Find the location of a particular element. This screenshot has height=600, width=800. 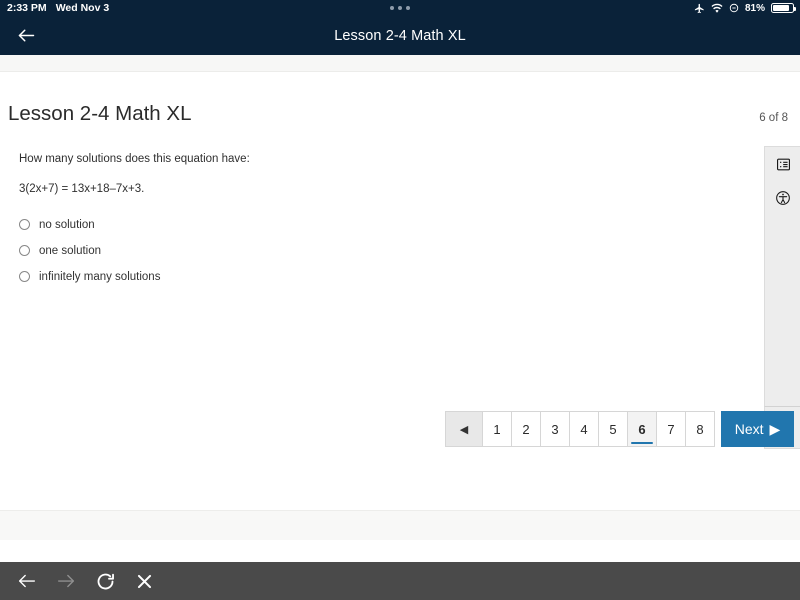

answer-choice: one solution is located at coordinates (369, 251).